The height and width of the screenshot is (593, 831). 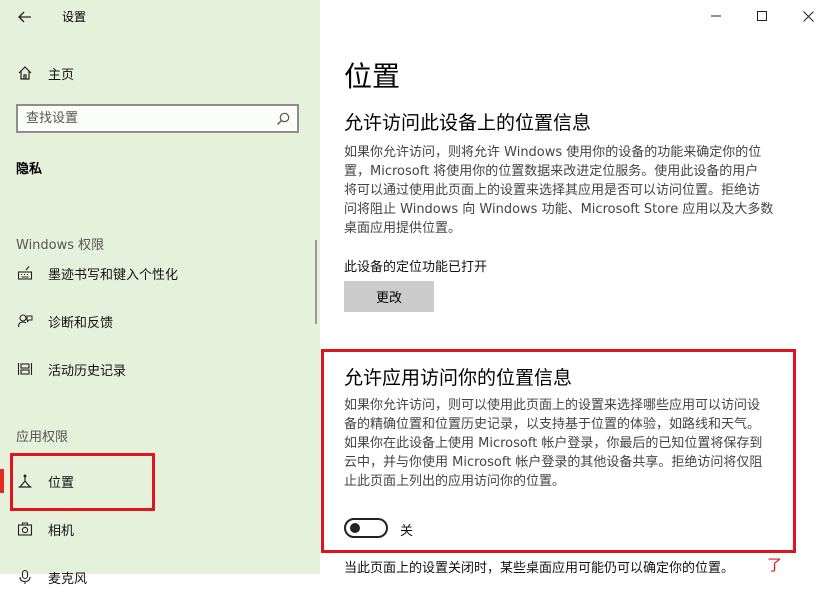 I want to click on description-line: 将可以通过使用此页面上的设置来选择其应用是否可以访问位置。拒绝访, so click(x=552, y=190).